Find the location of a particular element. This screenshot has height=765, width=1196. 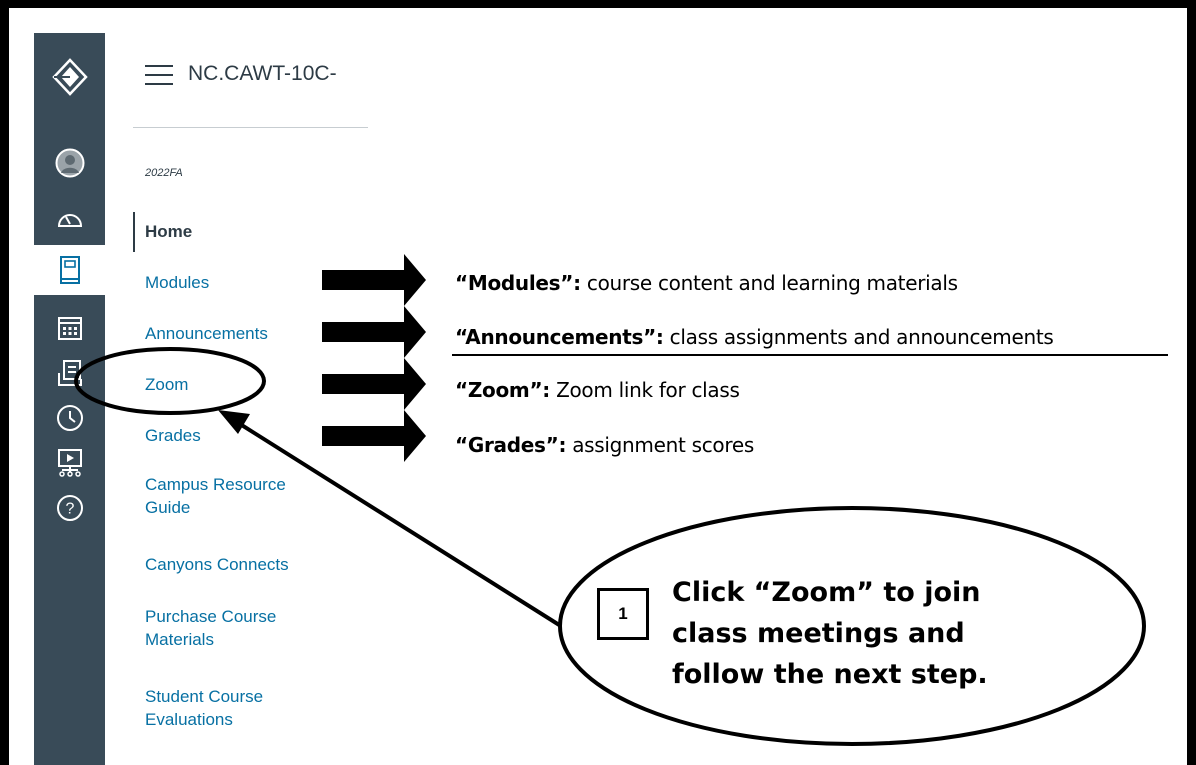

description-underline is located at coordinates (810, 355).